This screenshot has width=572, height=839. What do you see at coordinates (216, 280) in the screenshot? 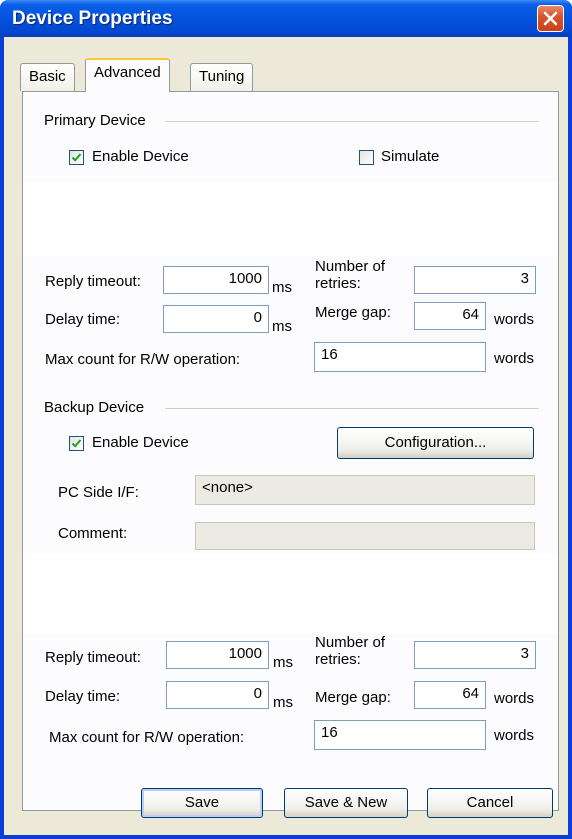
I see `reply-timeout-input: 1000` at bounding box center [216, 280].